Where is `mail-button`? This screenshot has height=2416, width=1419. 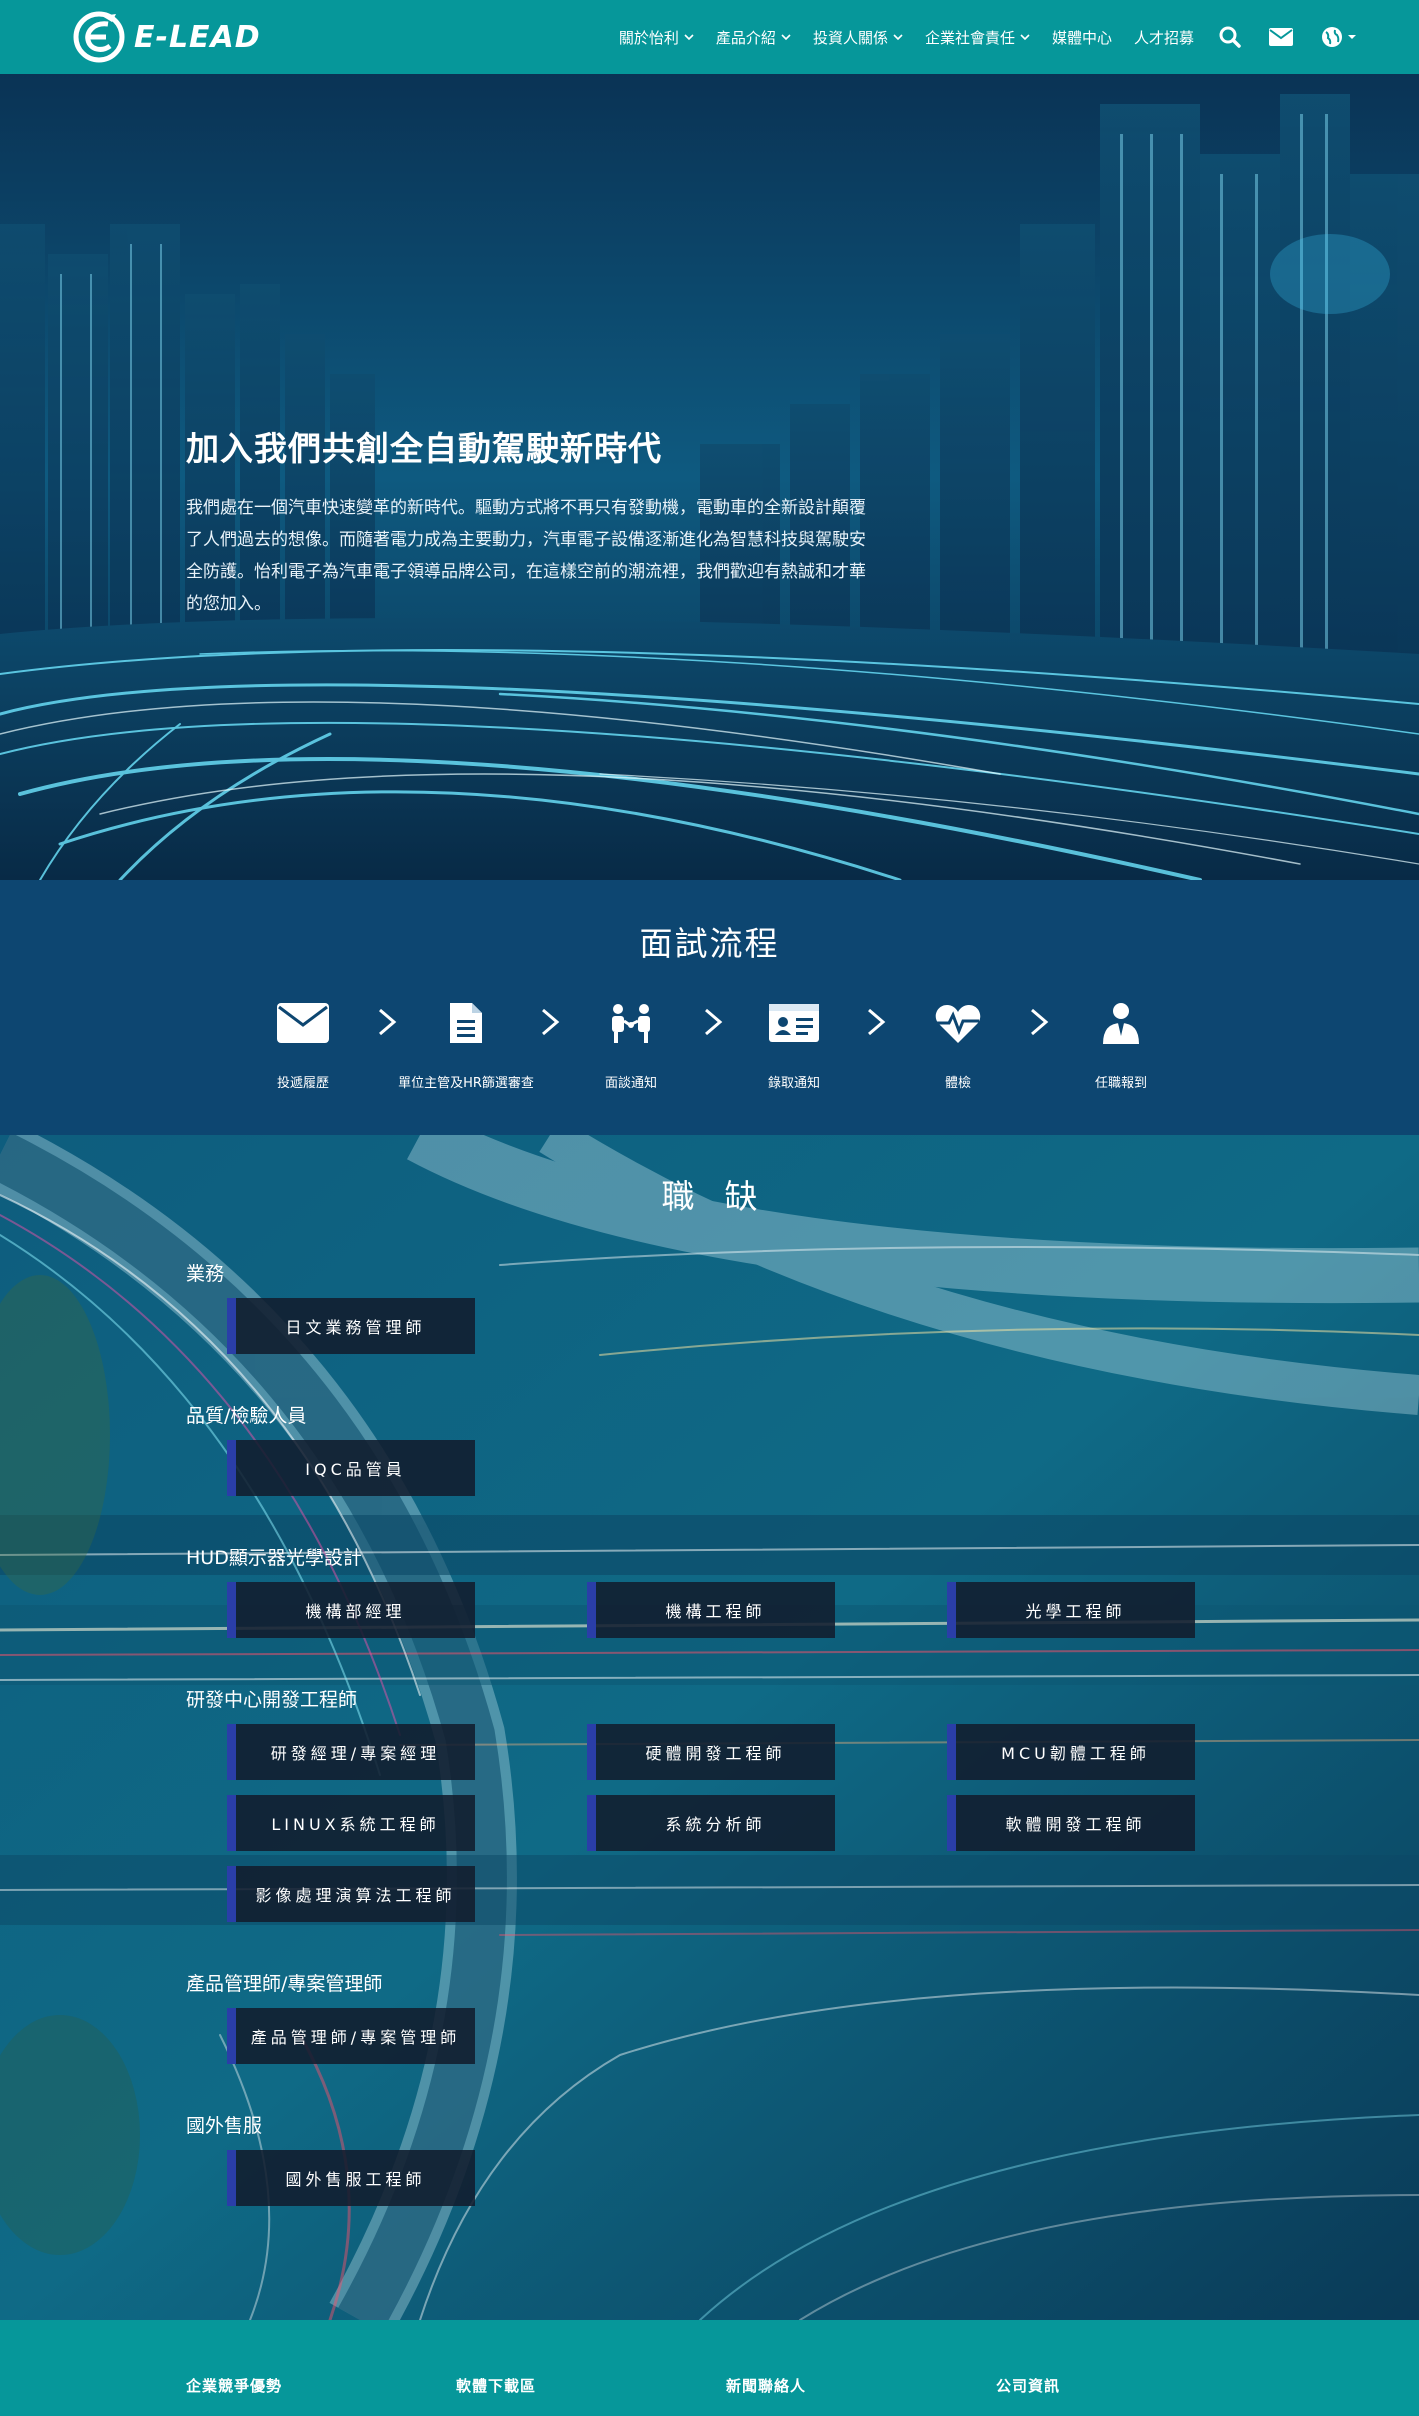
mail-button is located at coordinates (1281, 37).